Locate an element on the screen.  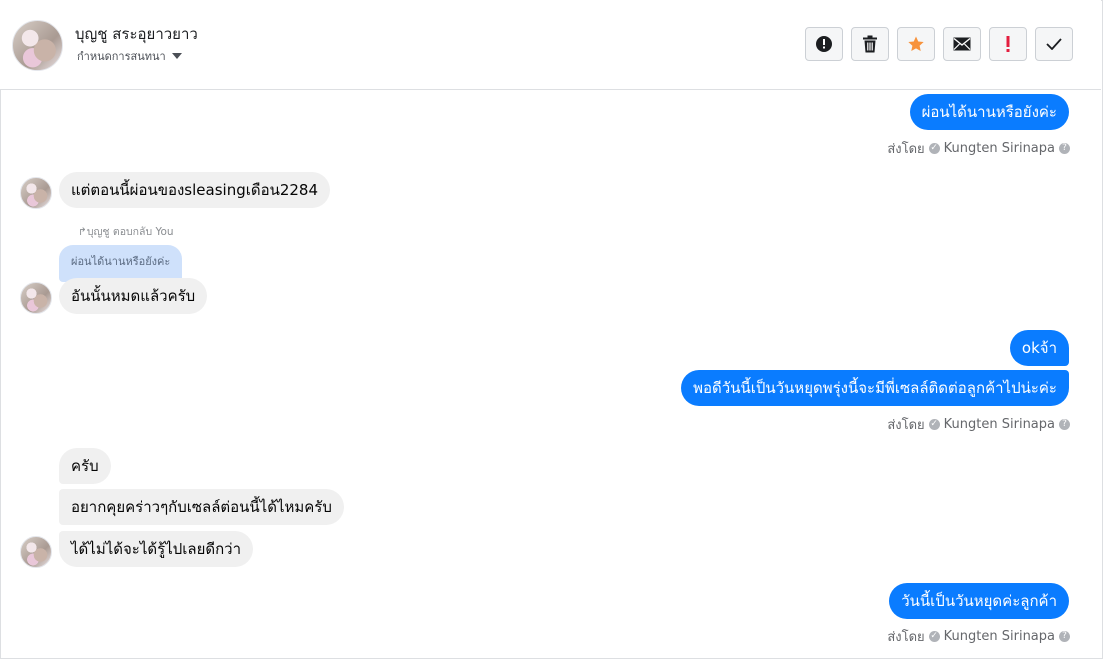
reply-indicator: ↱บุญชู ตอบกลับ You is located at coordinates (126, 231).